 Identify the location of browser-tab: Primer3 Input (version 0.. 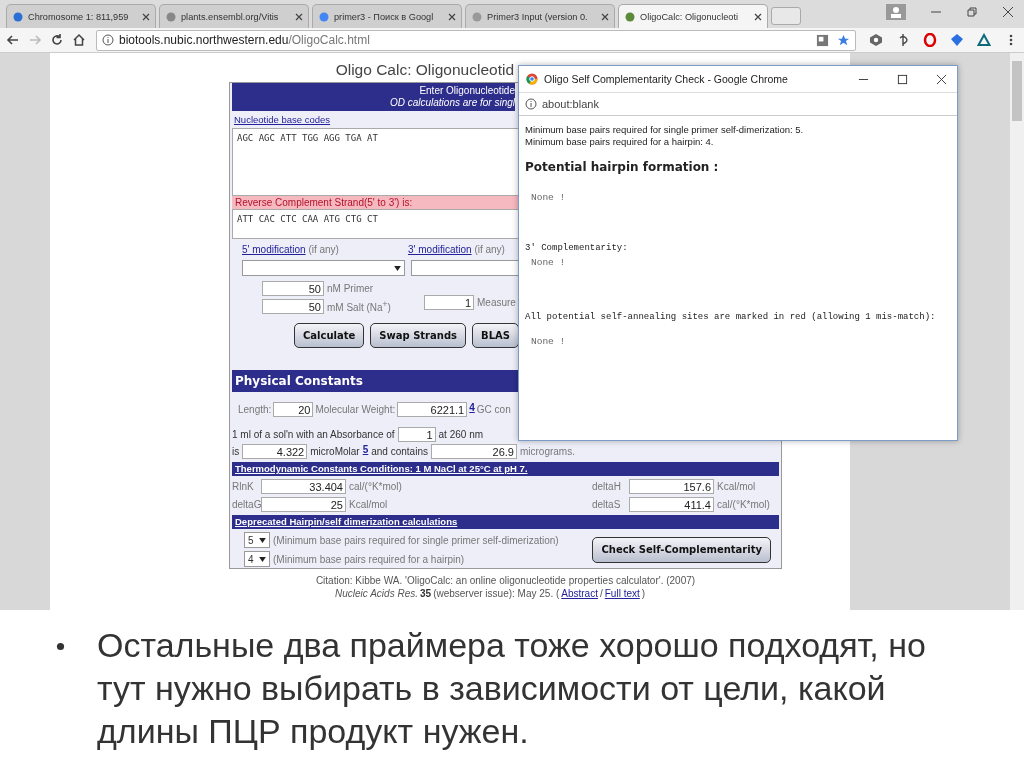
(540, 16).